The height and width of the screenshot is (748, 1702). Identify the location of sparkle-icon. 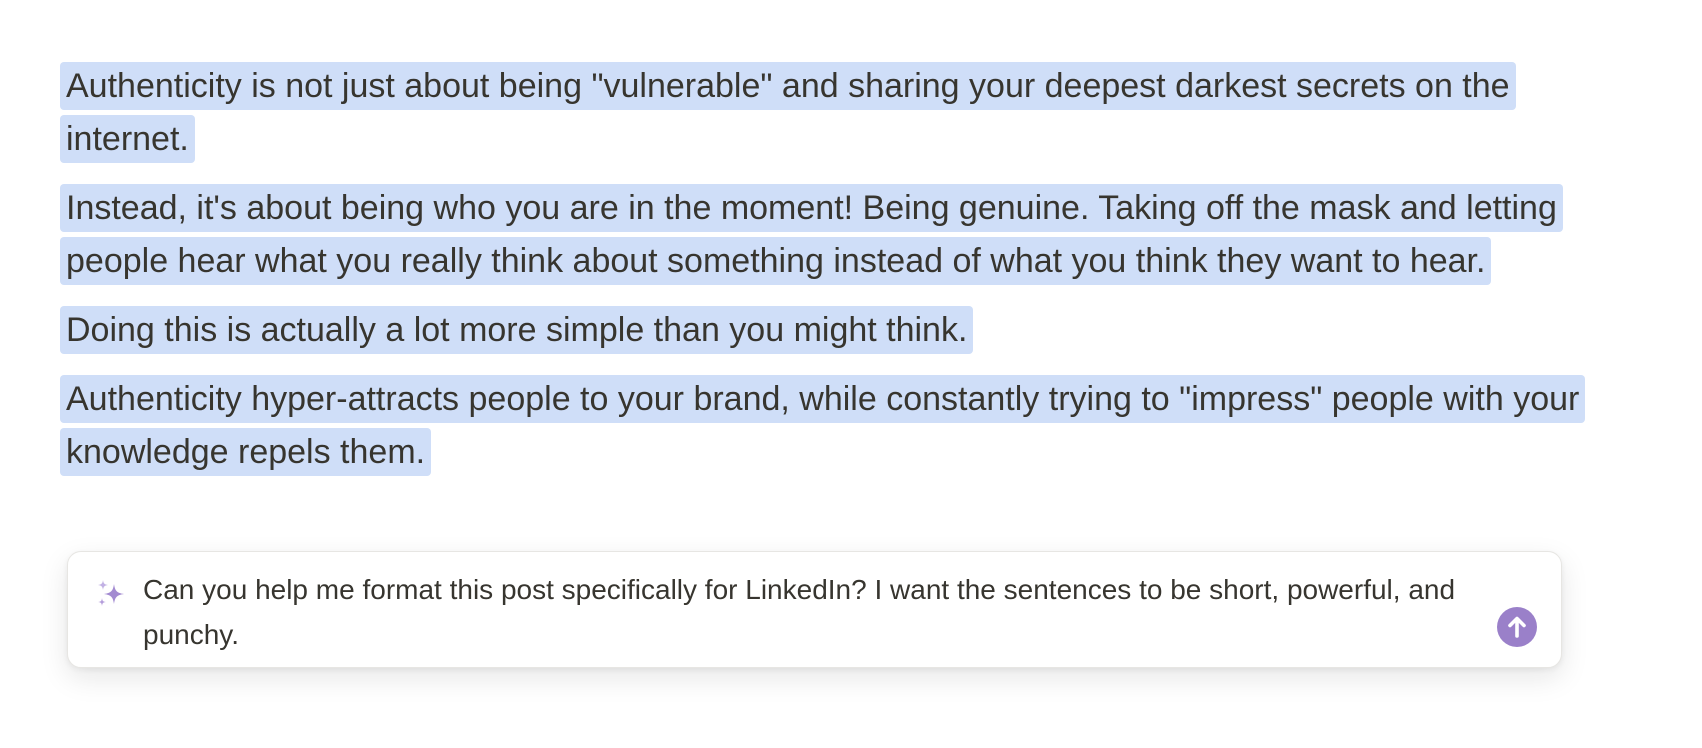
(111, 593).